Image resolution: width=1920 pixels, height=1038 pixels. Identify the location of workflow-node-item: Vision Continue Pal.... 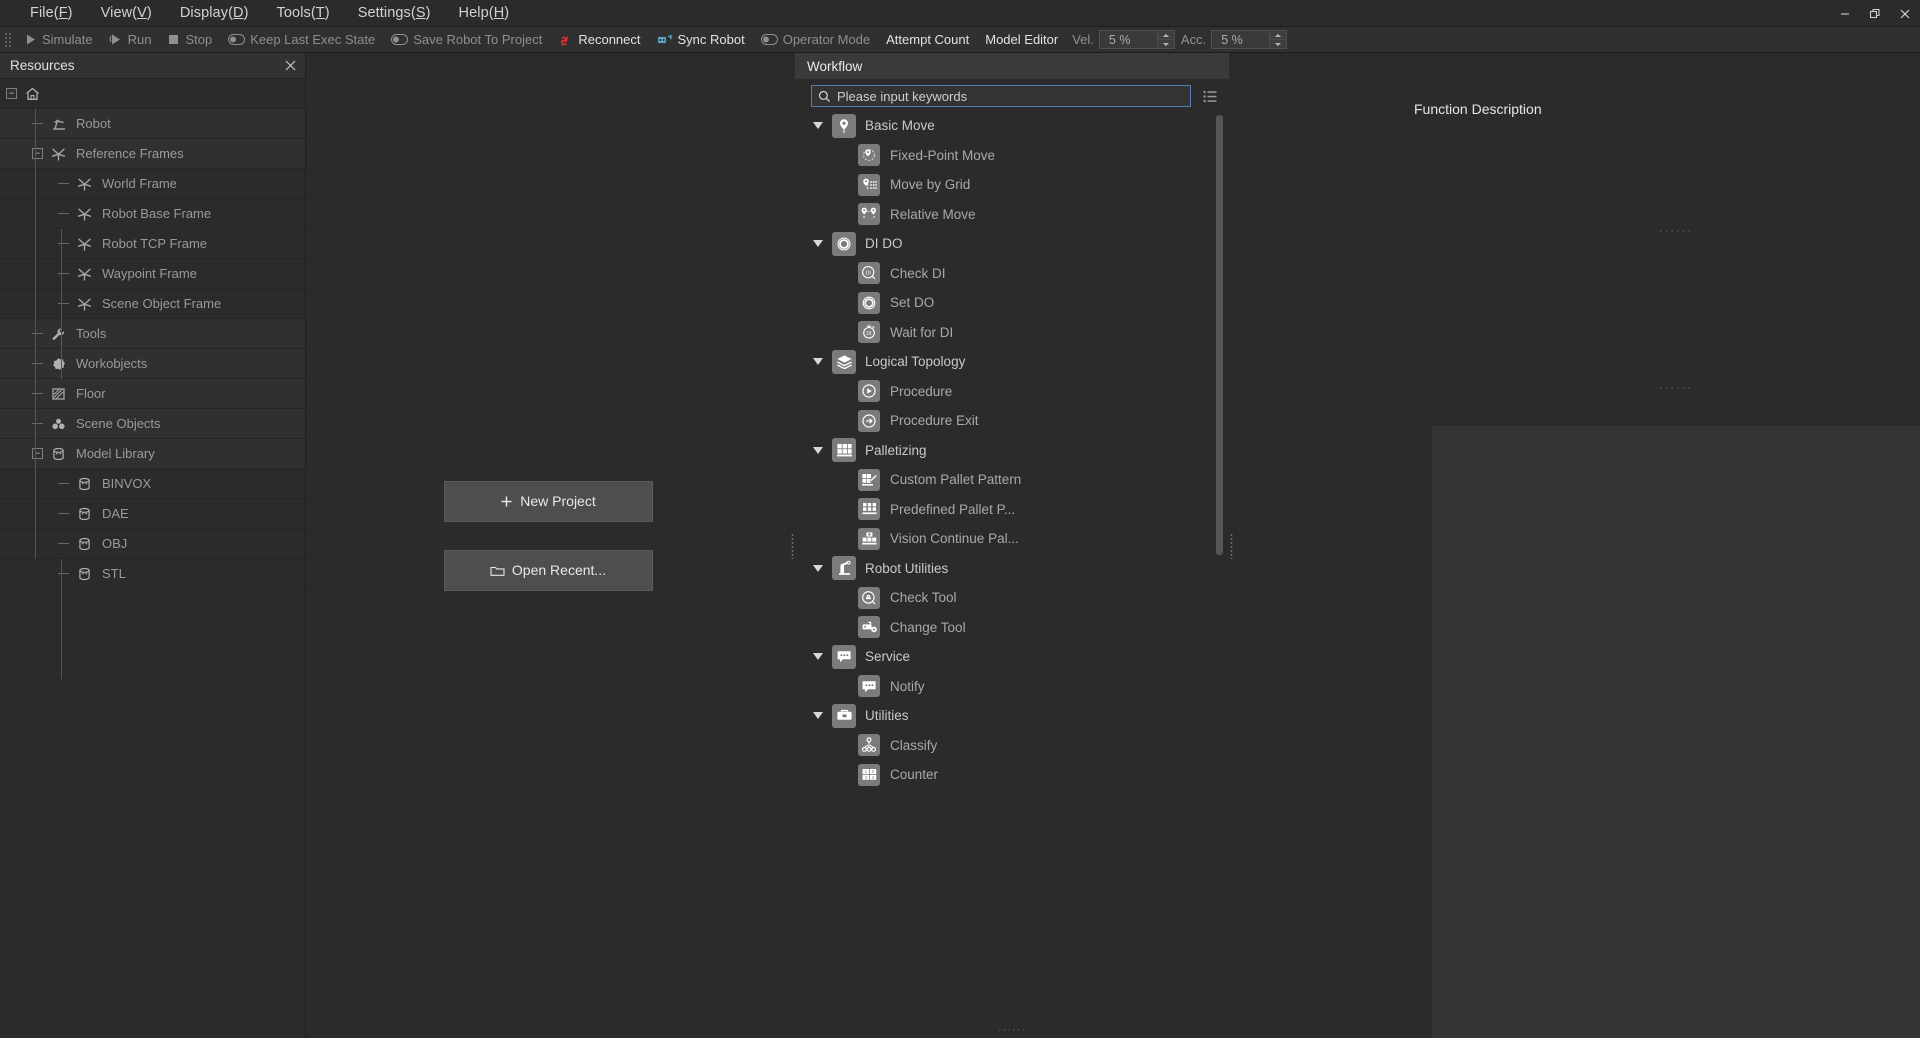
(1016, 539).